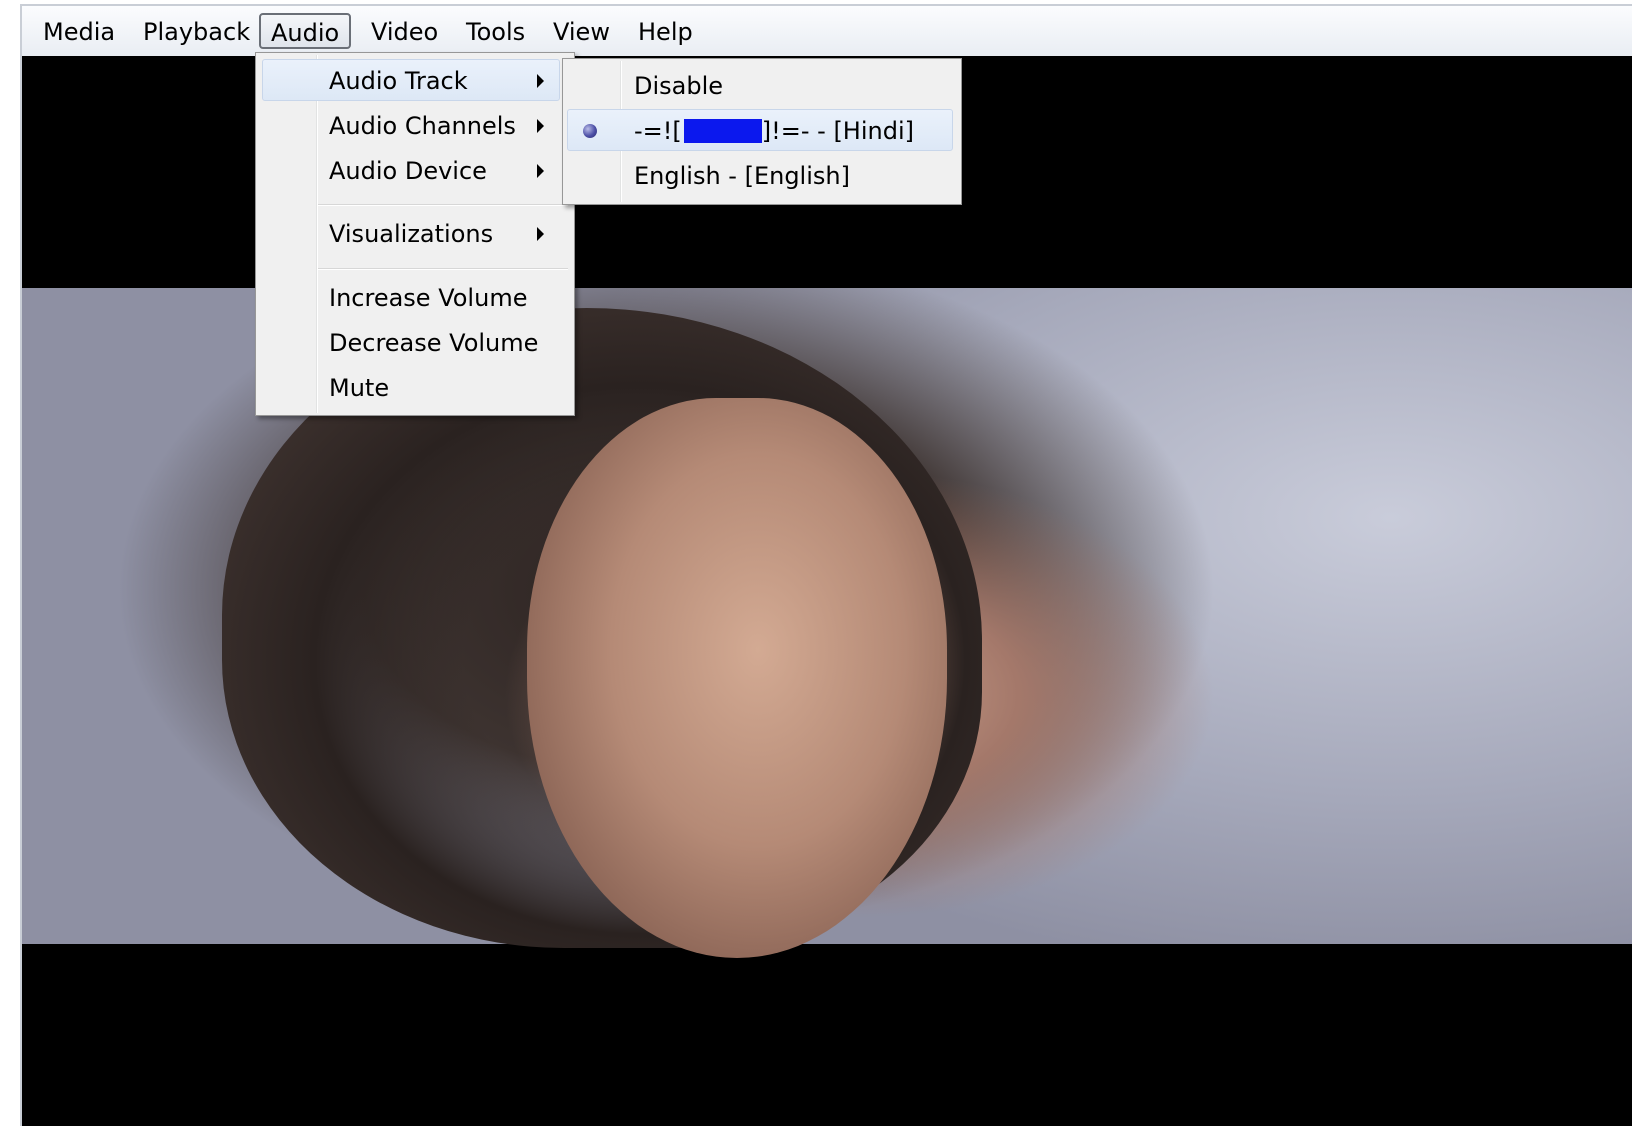 This screenshot has width=1632, height=1126. Describe the element at coordinates (742, 176) in the screenshot. I see `menu-item-label: English - [English]` at that location.